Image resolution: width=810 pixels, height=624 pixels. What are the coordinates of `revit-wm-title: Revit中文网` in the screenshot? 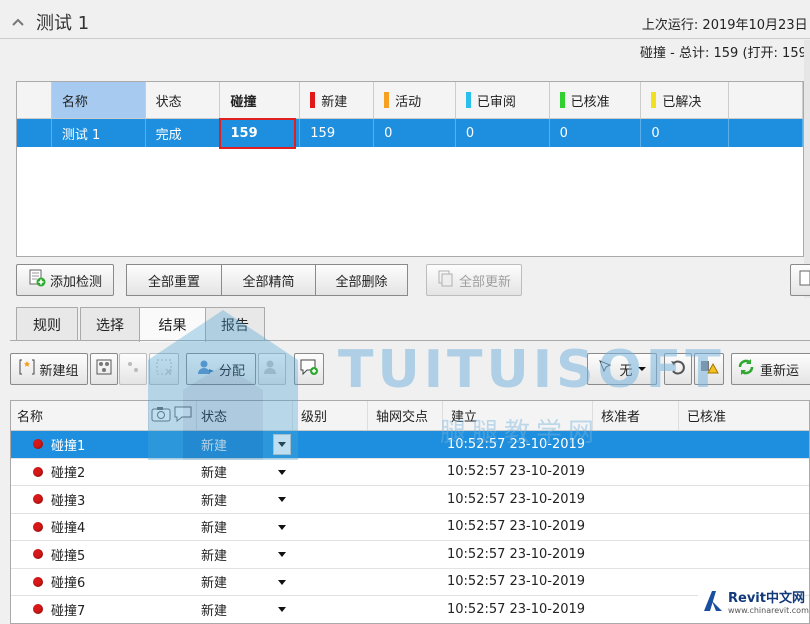 It's located at (766, 598).